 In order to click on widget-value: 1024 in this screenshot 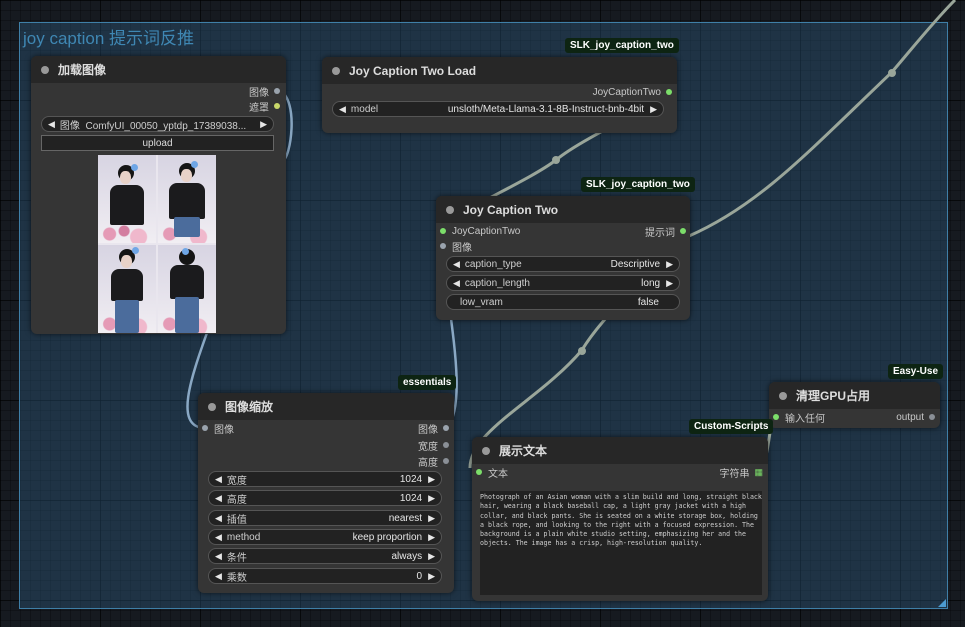, I will do `click(411, 498)`.